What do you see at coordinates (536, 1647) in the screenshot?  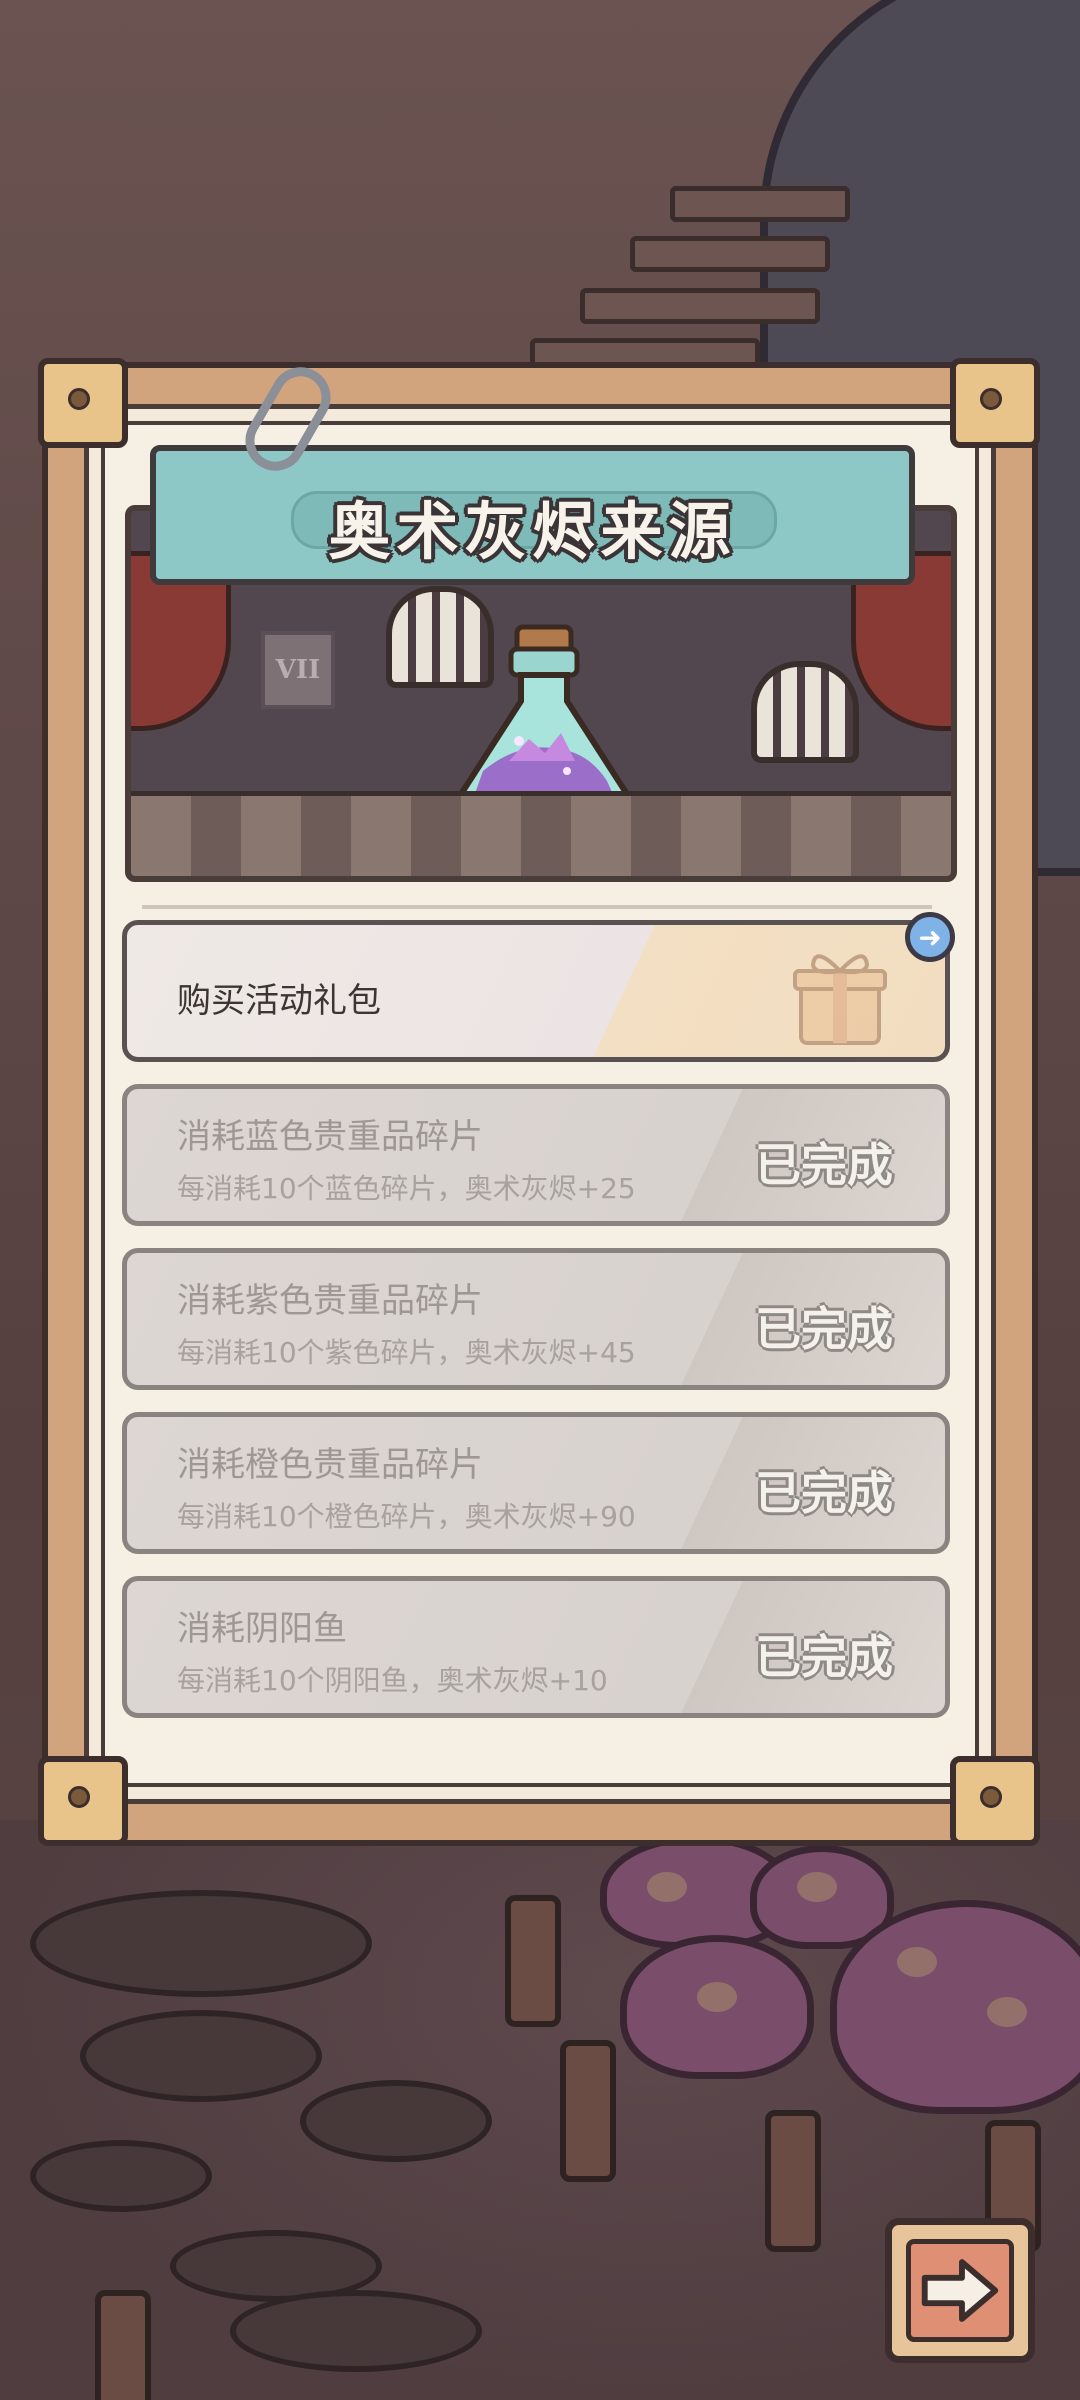 I see `source-row-yinyang-fish: 消耗阴阳鱼 每消耗10个阴阳鱼，奥术灰烬+10 已完成` at bounding box center [536, 1647].